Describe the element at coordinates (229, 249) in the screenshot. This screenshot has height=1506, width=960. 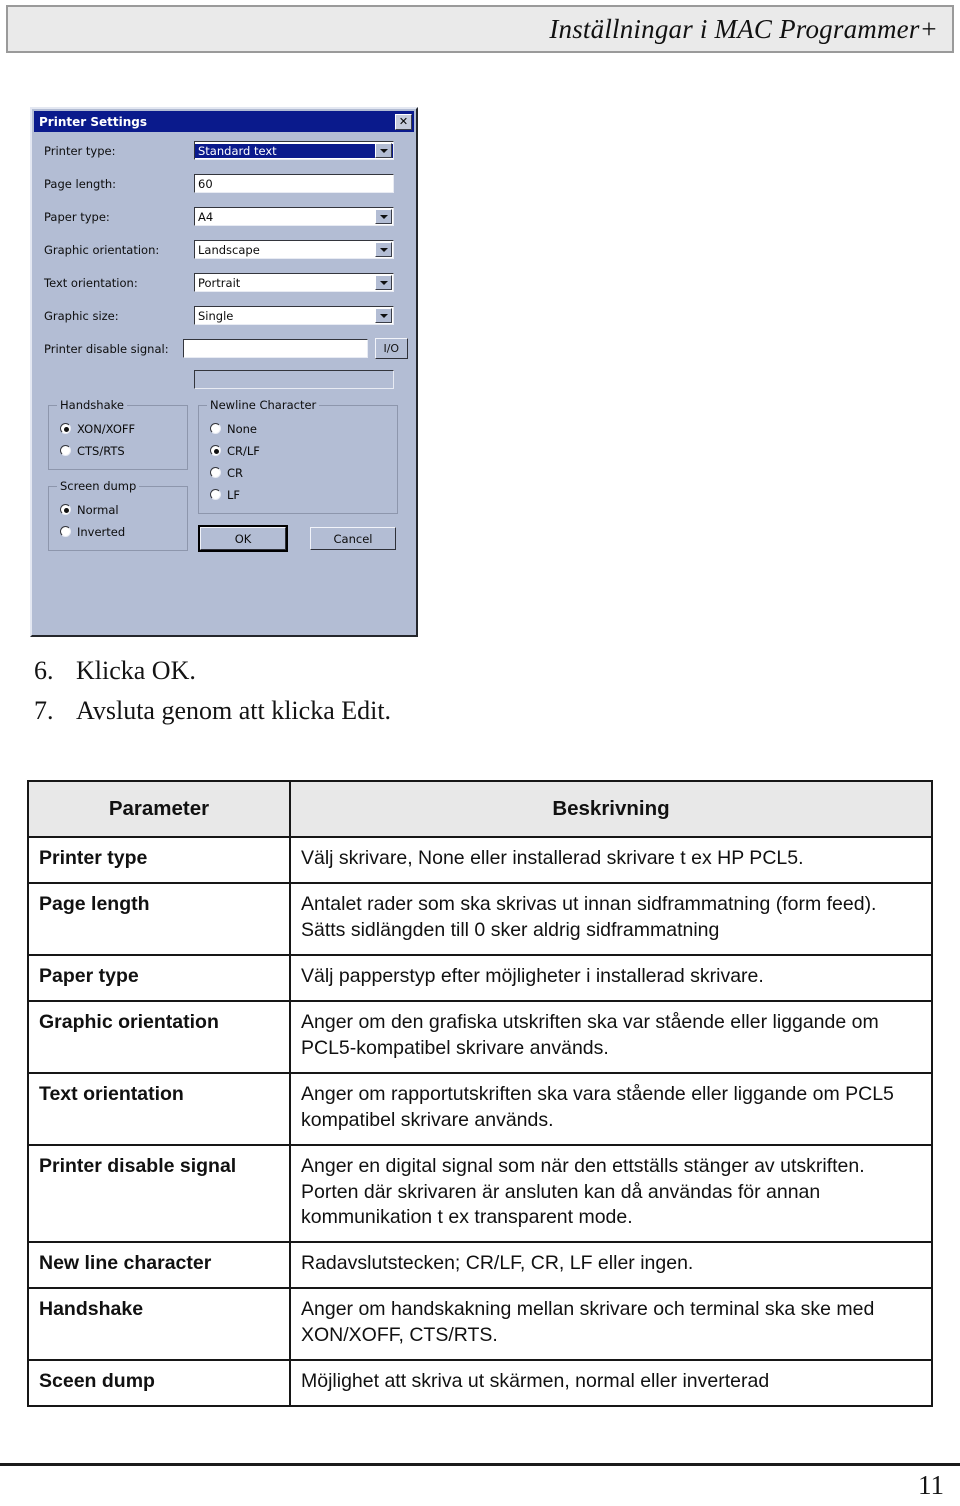
I see `combobox-graphic-orientation-value: Landscape` at that location.